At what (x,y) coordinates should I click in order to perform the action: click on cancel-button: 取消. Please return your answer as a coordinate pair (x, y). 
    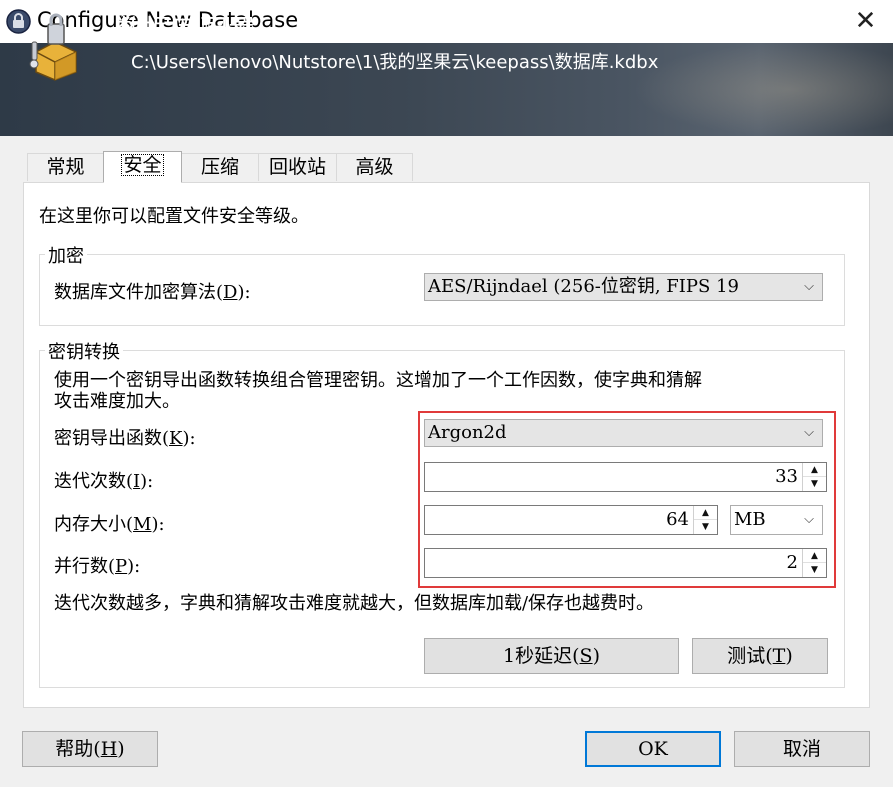
    Looking at the image, I should click on (802, 749).